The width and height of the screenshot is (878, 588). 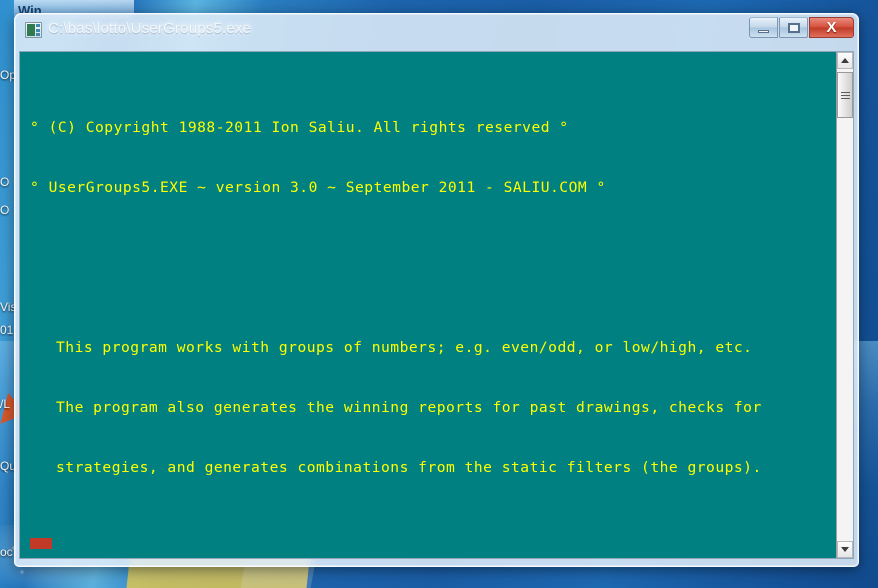 I want to click on scroll-thumb, so click(x=845, y=95).